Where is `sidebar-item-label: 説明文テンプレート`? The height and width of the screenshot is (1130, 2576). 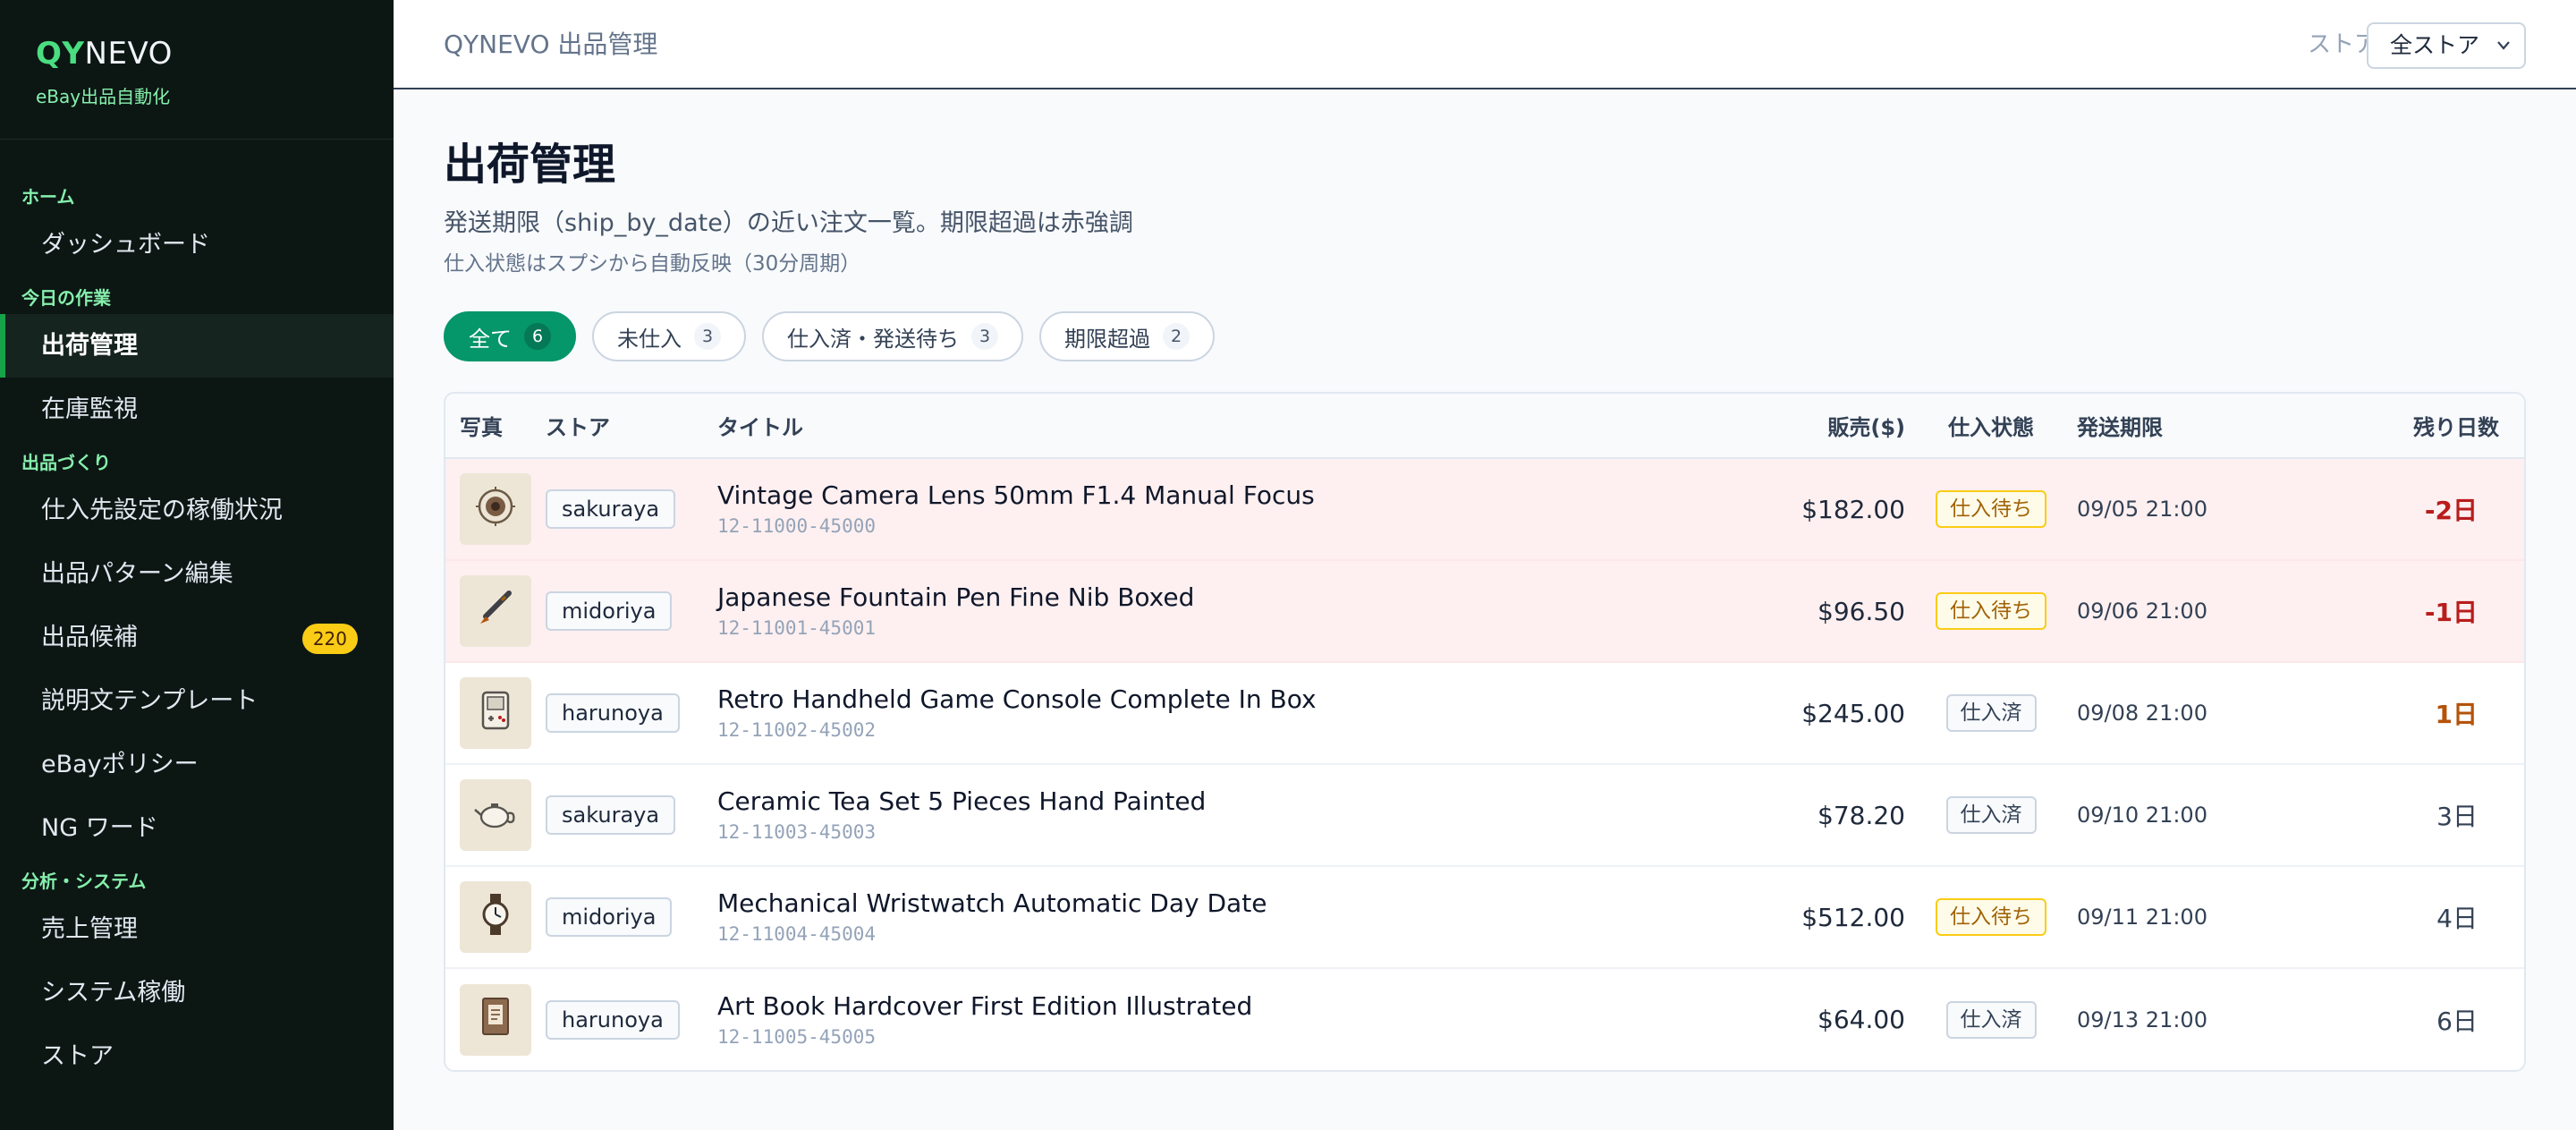 sidebar-item-label: 説明文テンプレート is located at coordinates (149, 701).